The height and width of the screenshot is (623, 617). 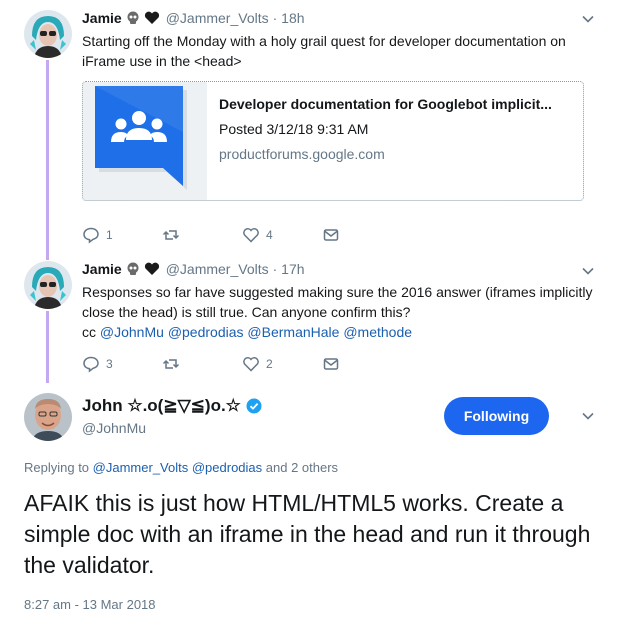 I want to click on like-count: 4, so click(x=269, y=235).